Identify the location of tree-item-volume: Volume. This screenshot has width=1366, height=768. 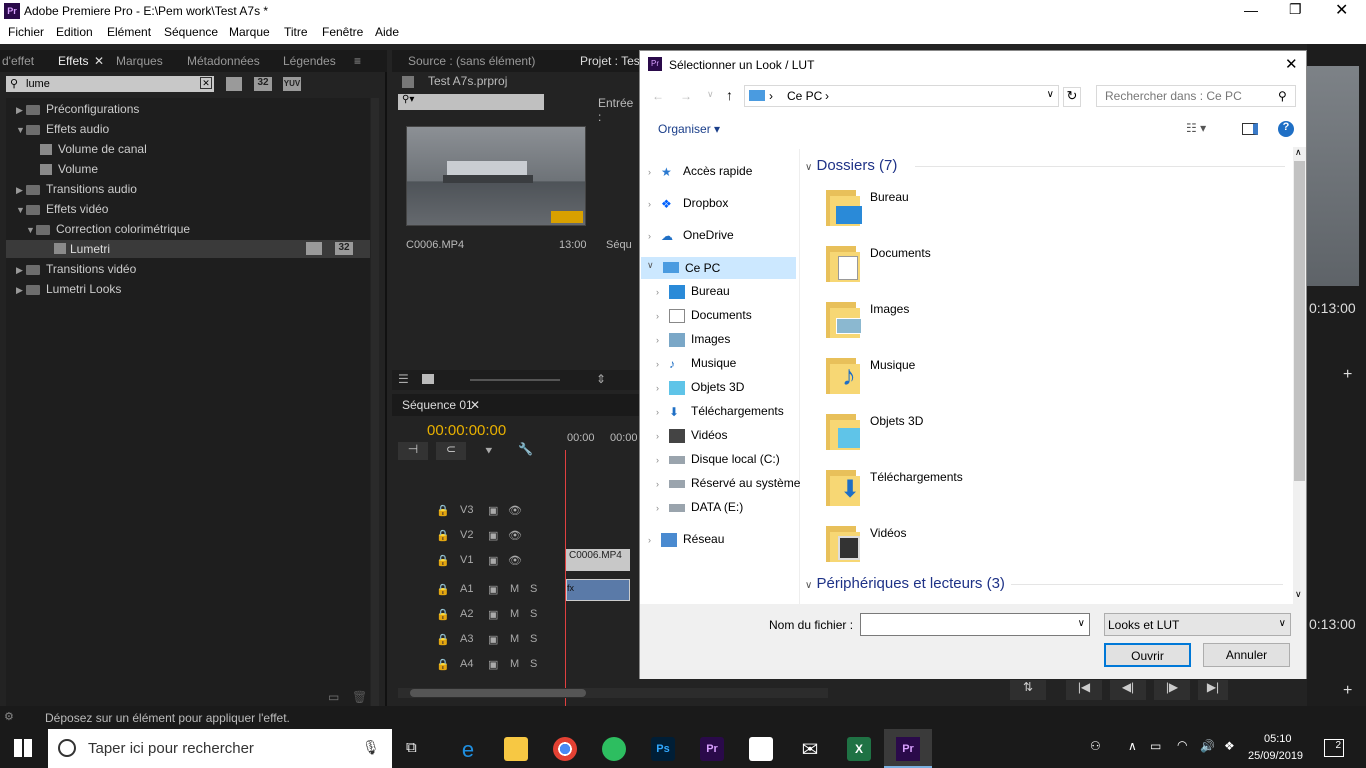
(69, 171).